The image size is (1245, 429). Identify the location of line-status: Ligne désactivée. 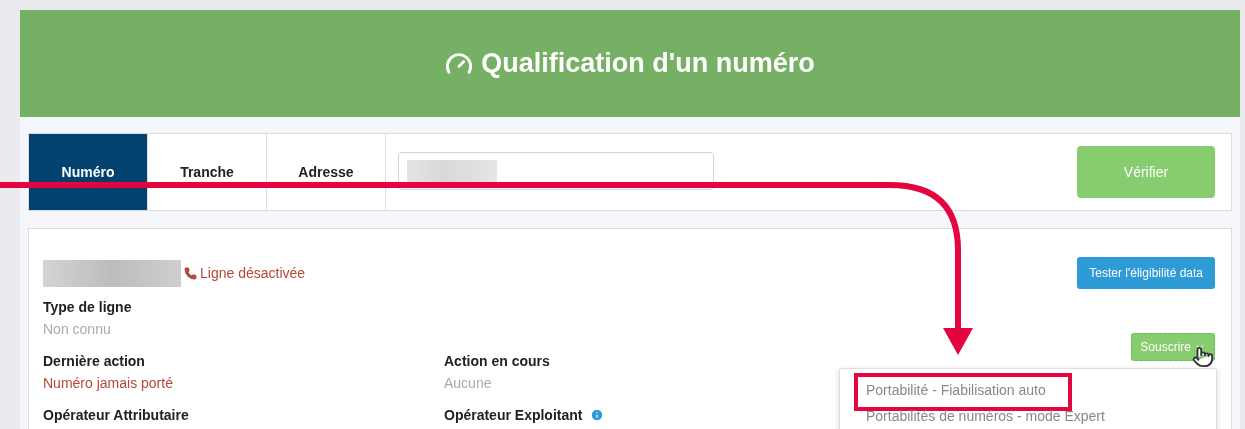
(253, 273).